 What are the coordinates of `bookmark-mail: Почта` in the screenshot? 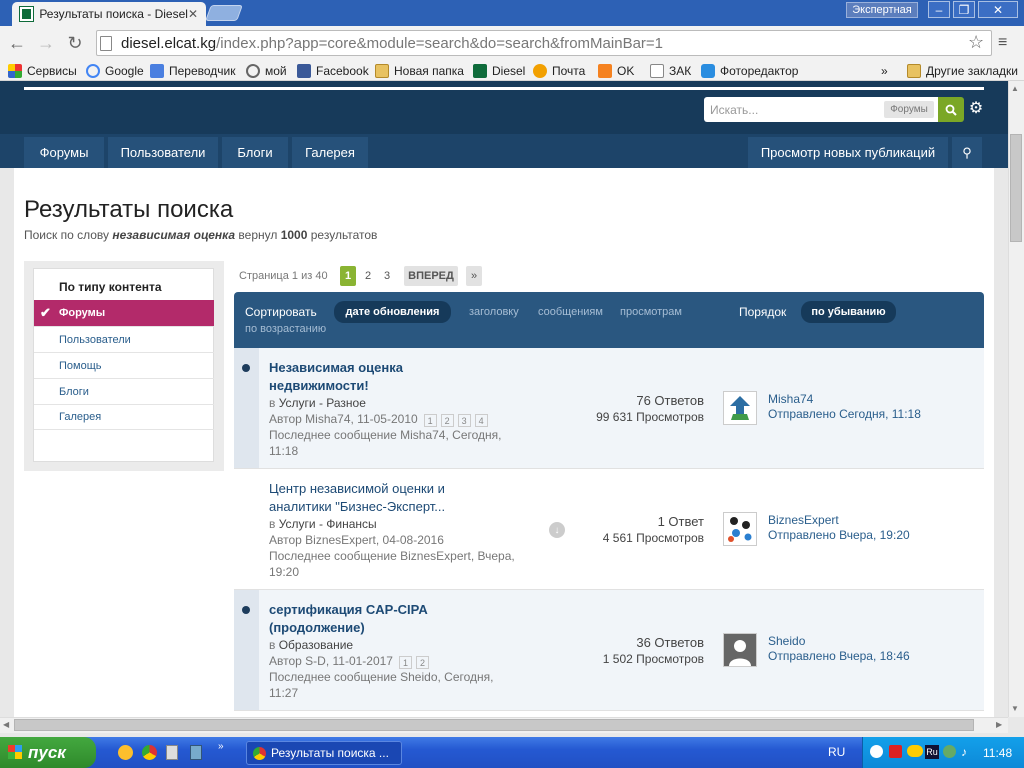 It's located at (559, 71).